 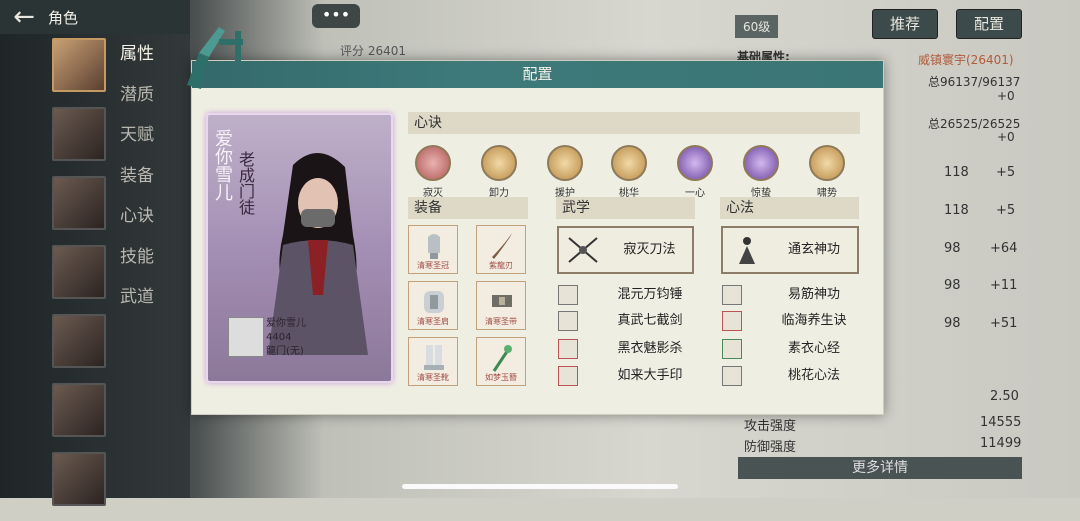 What do you see at coordinates (246, 337) in the screenshot?
I see `player-avatar` at bounding box center [246, 337].